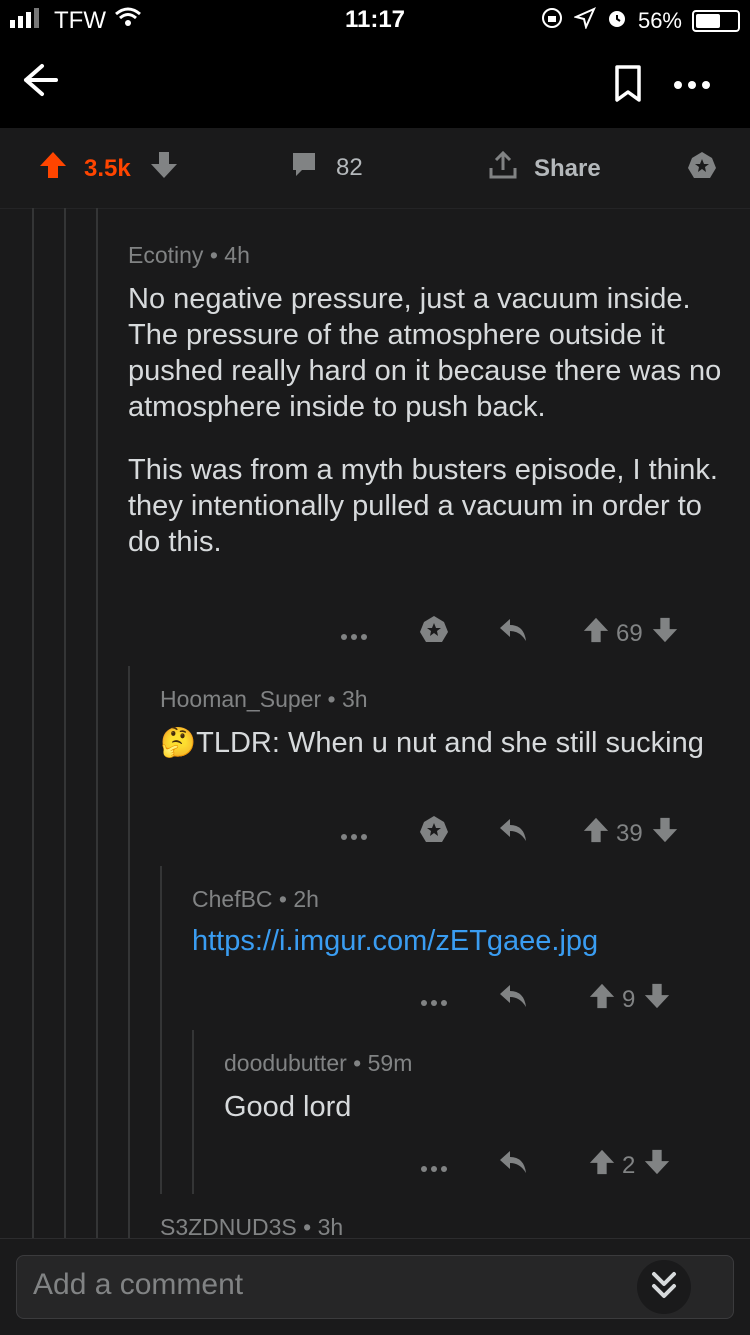  What do you see at coordinates (567, 168) in the screenshot?
I see `share-label: Share` at bounding box center [567, 168].